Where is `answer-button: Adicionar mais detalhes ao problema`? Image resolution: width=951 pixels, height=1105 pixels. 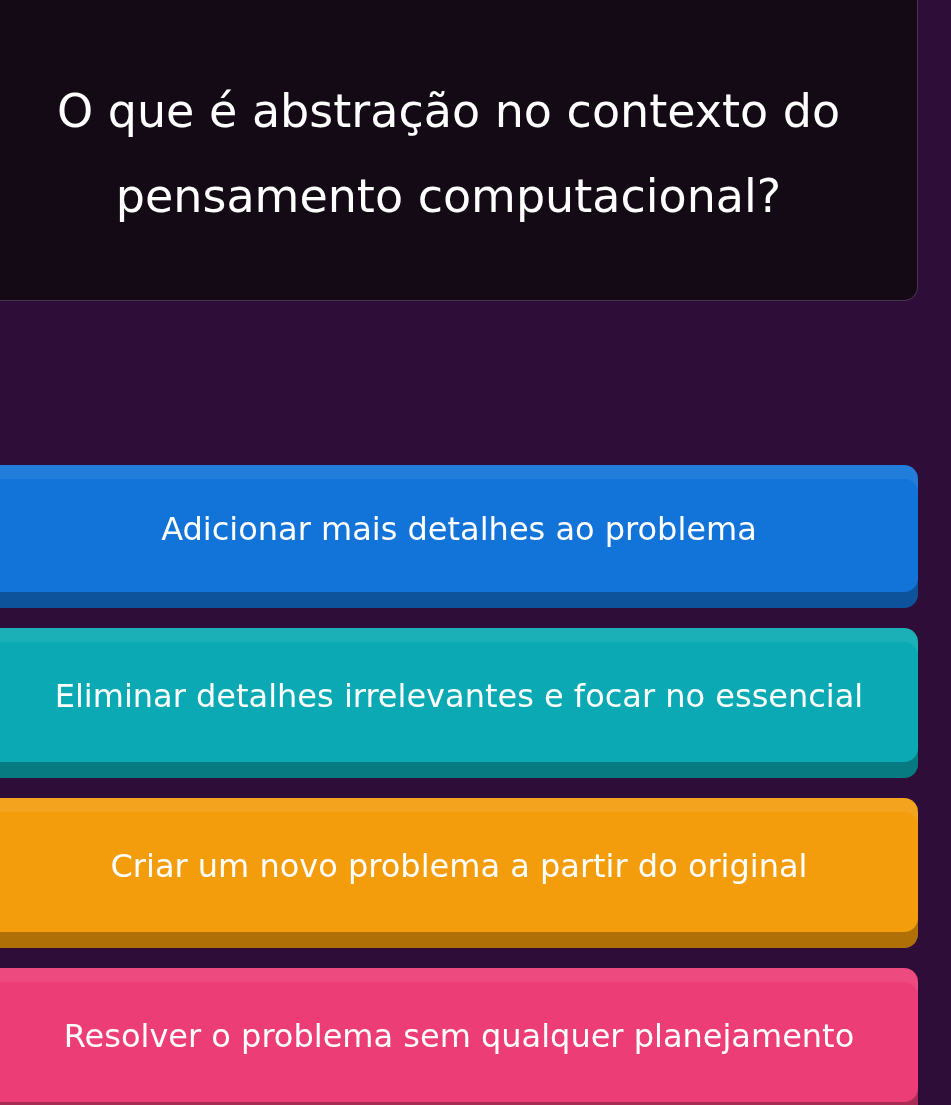
answer-button: Adicionar mais detalhes ao problema is located at coordinates (459, 536).